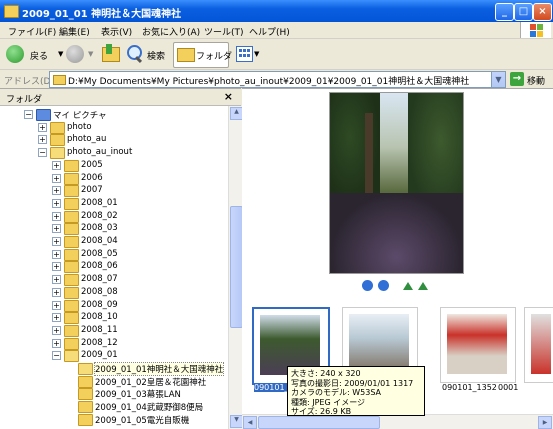 The height and width of the screenshot is (429, 553). What do you see at coordinates (114, 140) in the screenshot?
I see `tree-node: + photo_au` at bounding box center [114, 140].